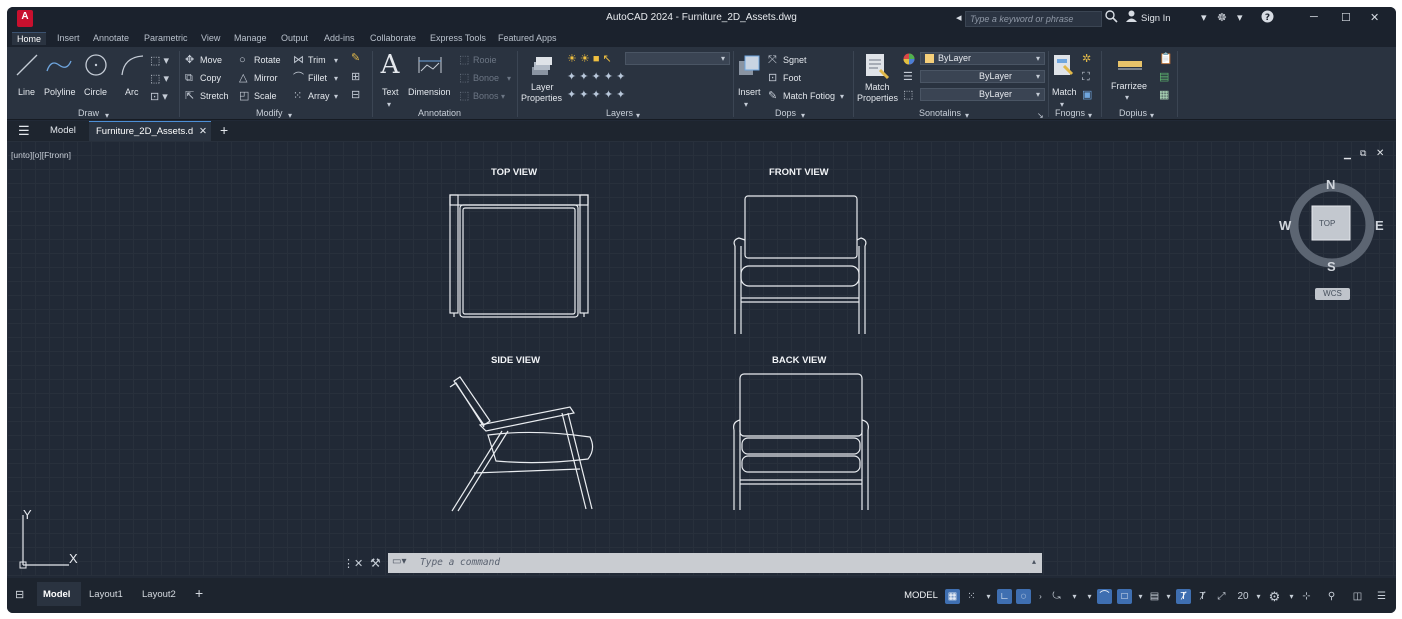 The width and height of the screenshot is (1402, 619). I want to click on chair-side-view-drawing, so click(520, 443).